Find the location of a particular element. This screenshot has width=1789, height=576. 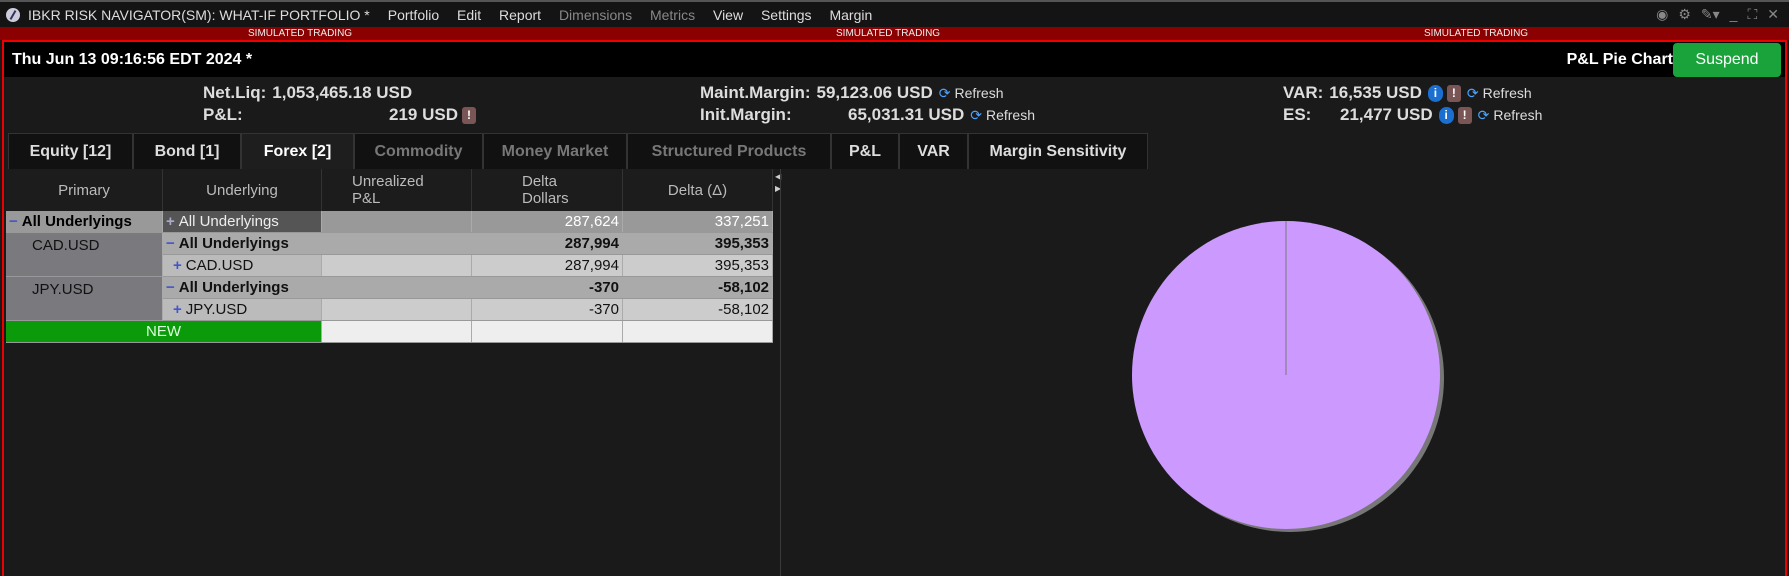

delta-cell: 337,251 is located at coordinates (698, 221).